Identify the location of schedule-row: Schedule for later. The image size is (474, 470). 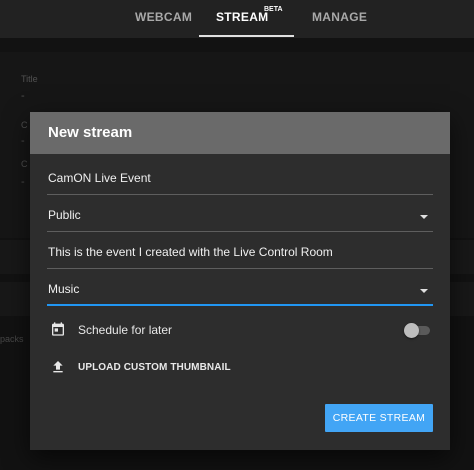
(240, 330).